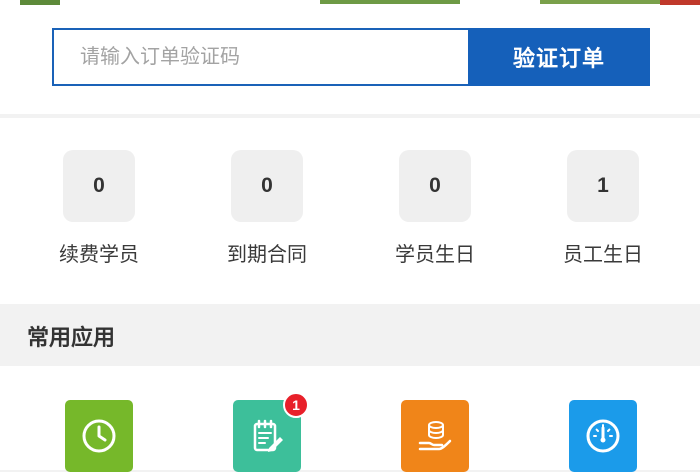 The image size is (700, 472). I want to click on stat-renewal-students: 0 续费学员, so click(99, 220).